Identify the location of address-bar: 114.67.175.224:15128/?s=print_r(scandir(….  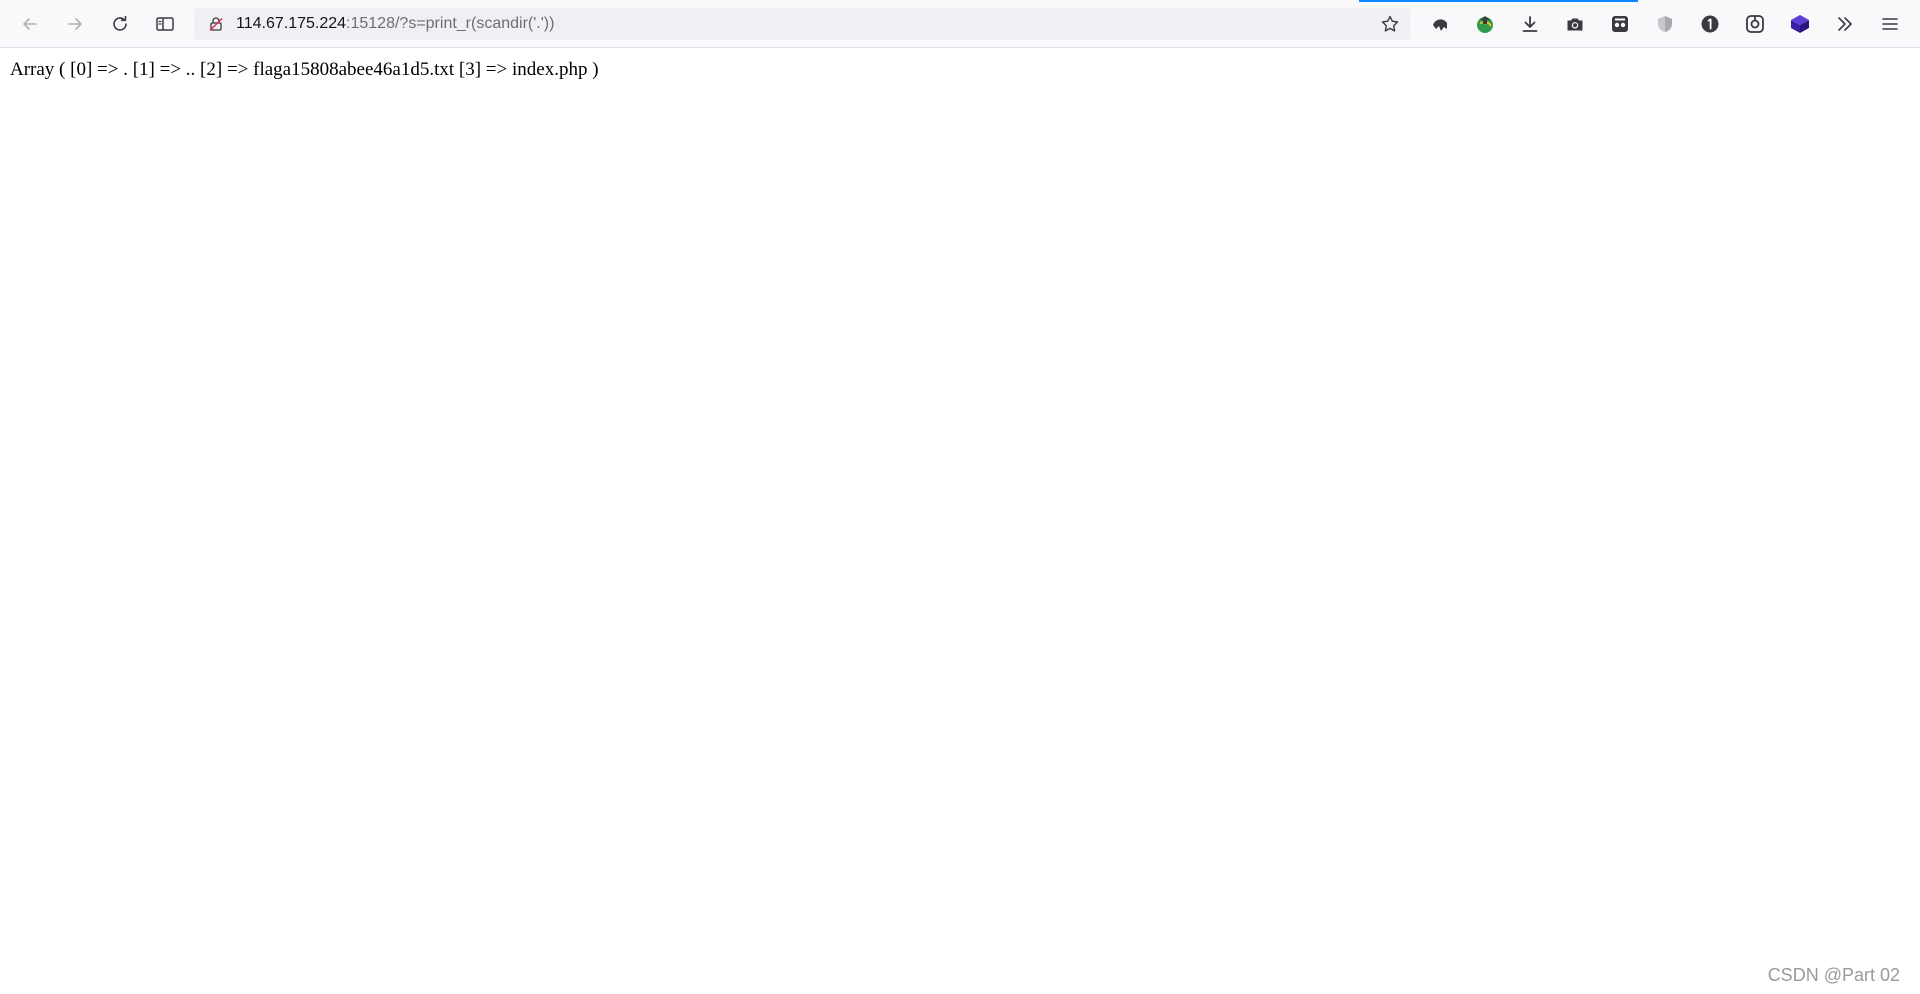
(802, 24).